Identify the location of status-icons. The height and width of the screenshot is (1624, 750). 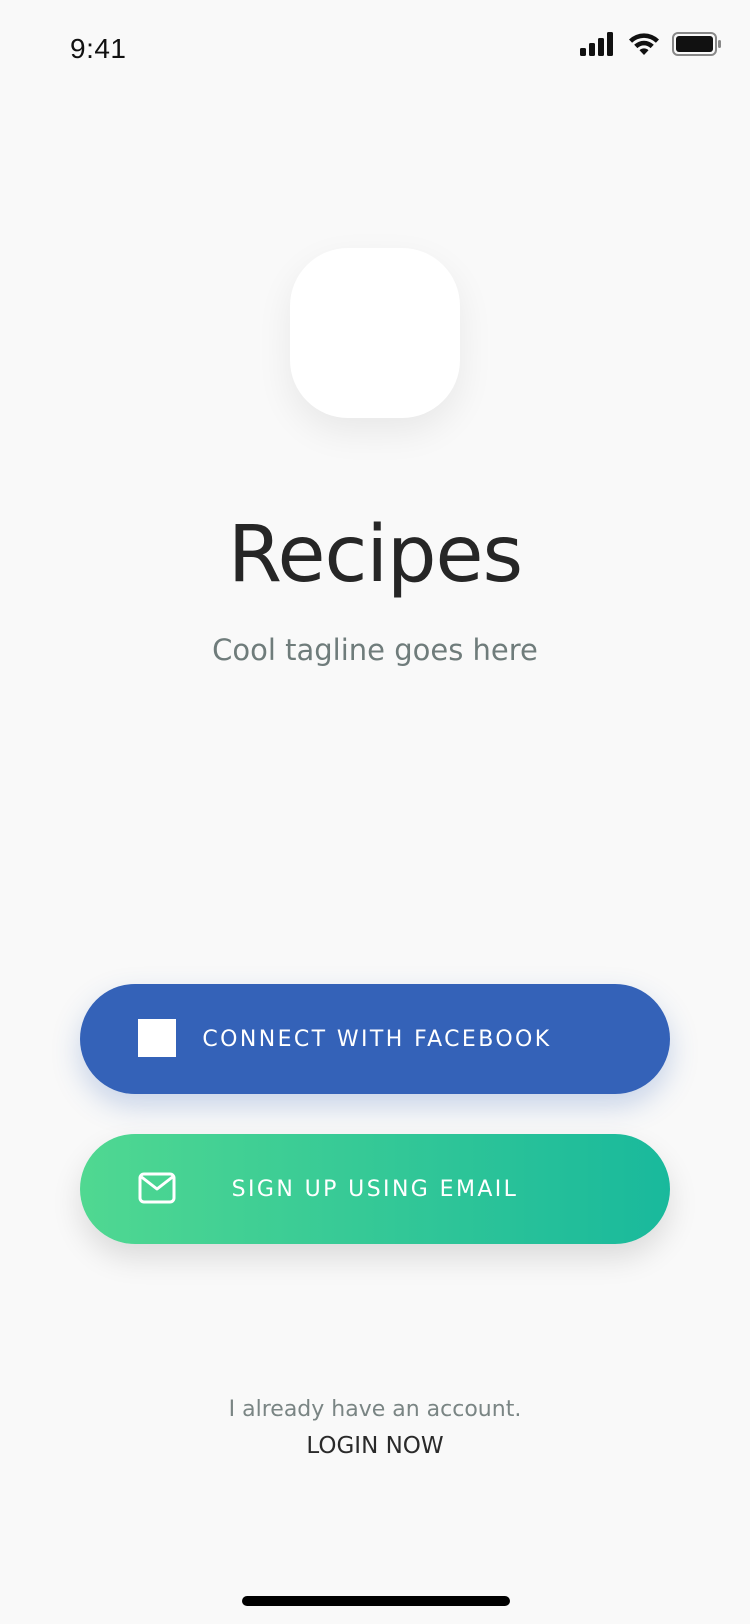
(651, 44).